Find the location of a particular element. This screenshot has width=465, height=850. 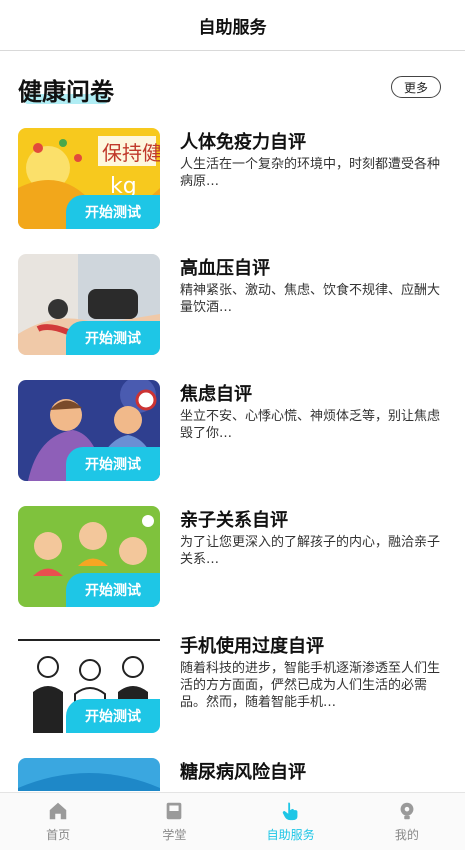

tab-label: 自助服务 is located at coordinates (290, 835).